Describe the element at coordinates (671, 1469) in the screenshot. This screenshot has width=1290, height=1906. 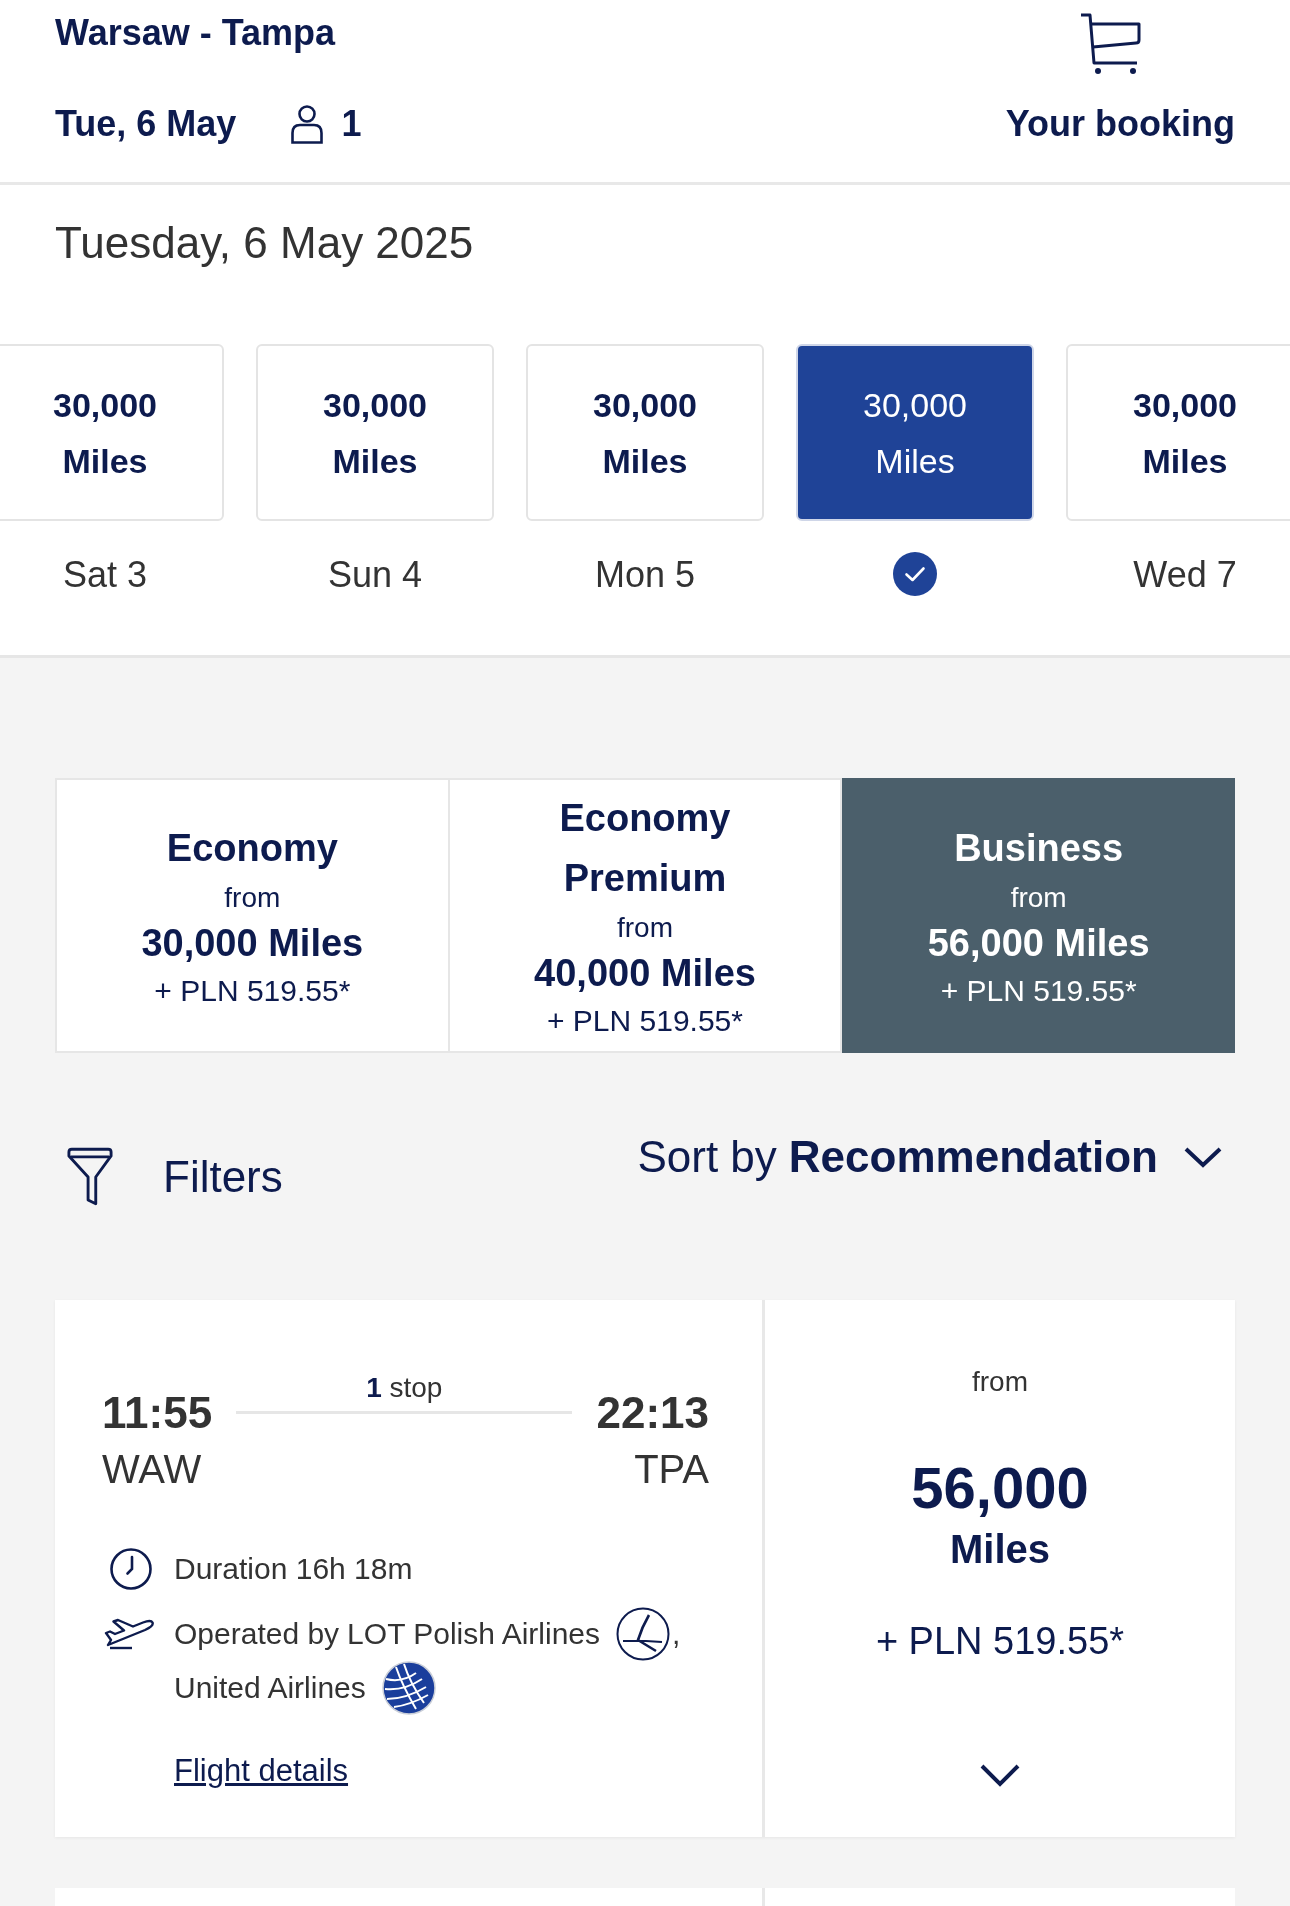
I see `arrival-airport: TPA` at that location.